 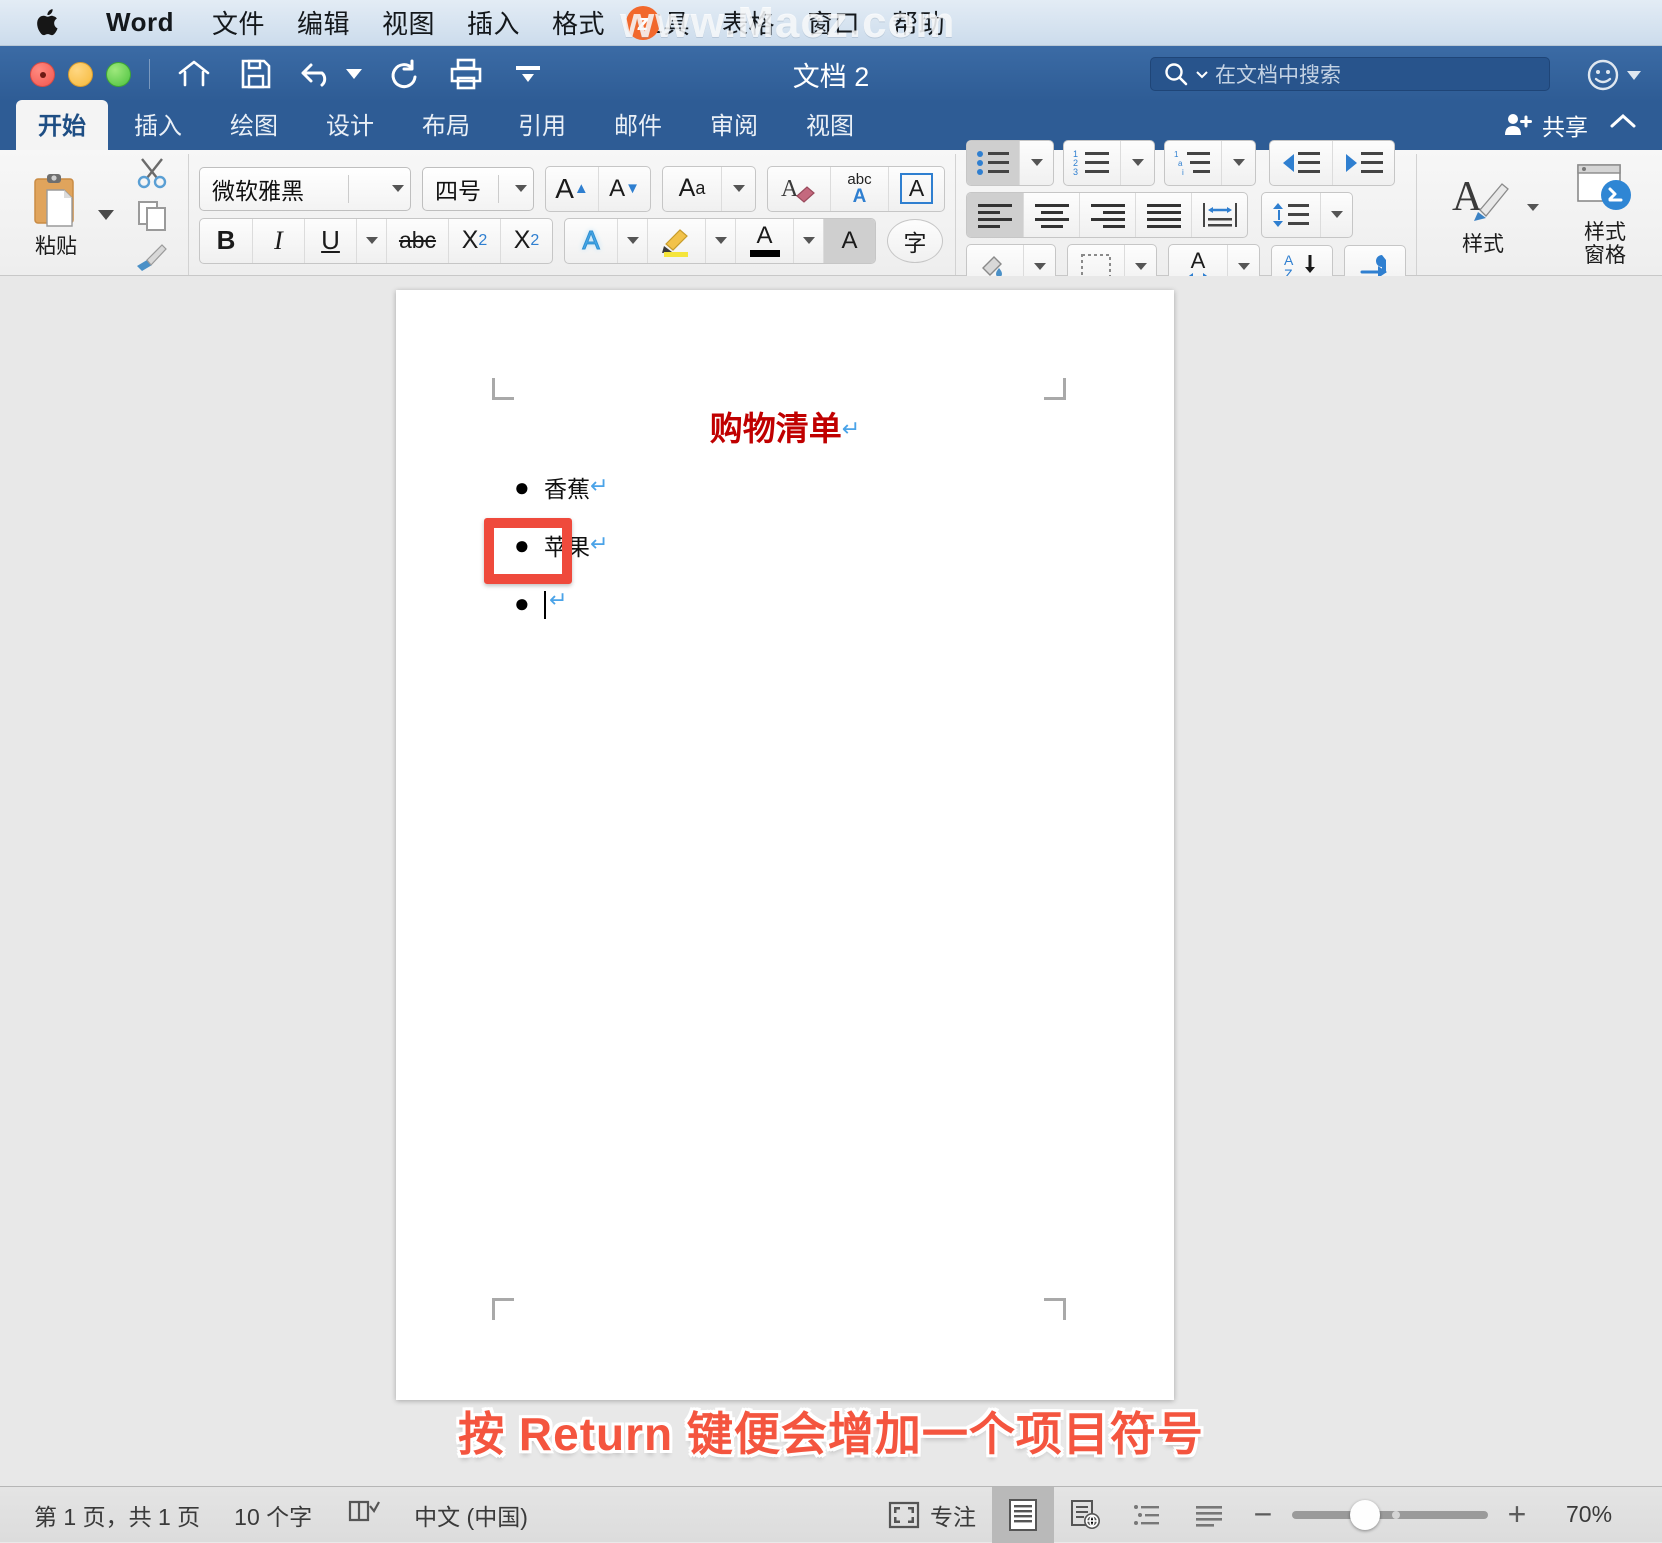 I want to click on focus-mode-button: 专注, so click(x=932, y=1515).